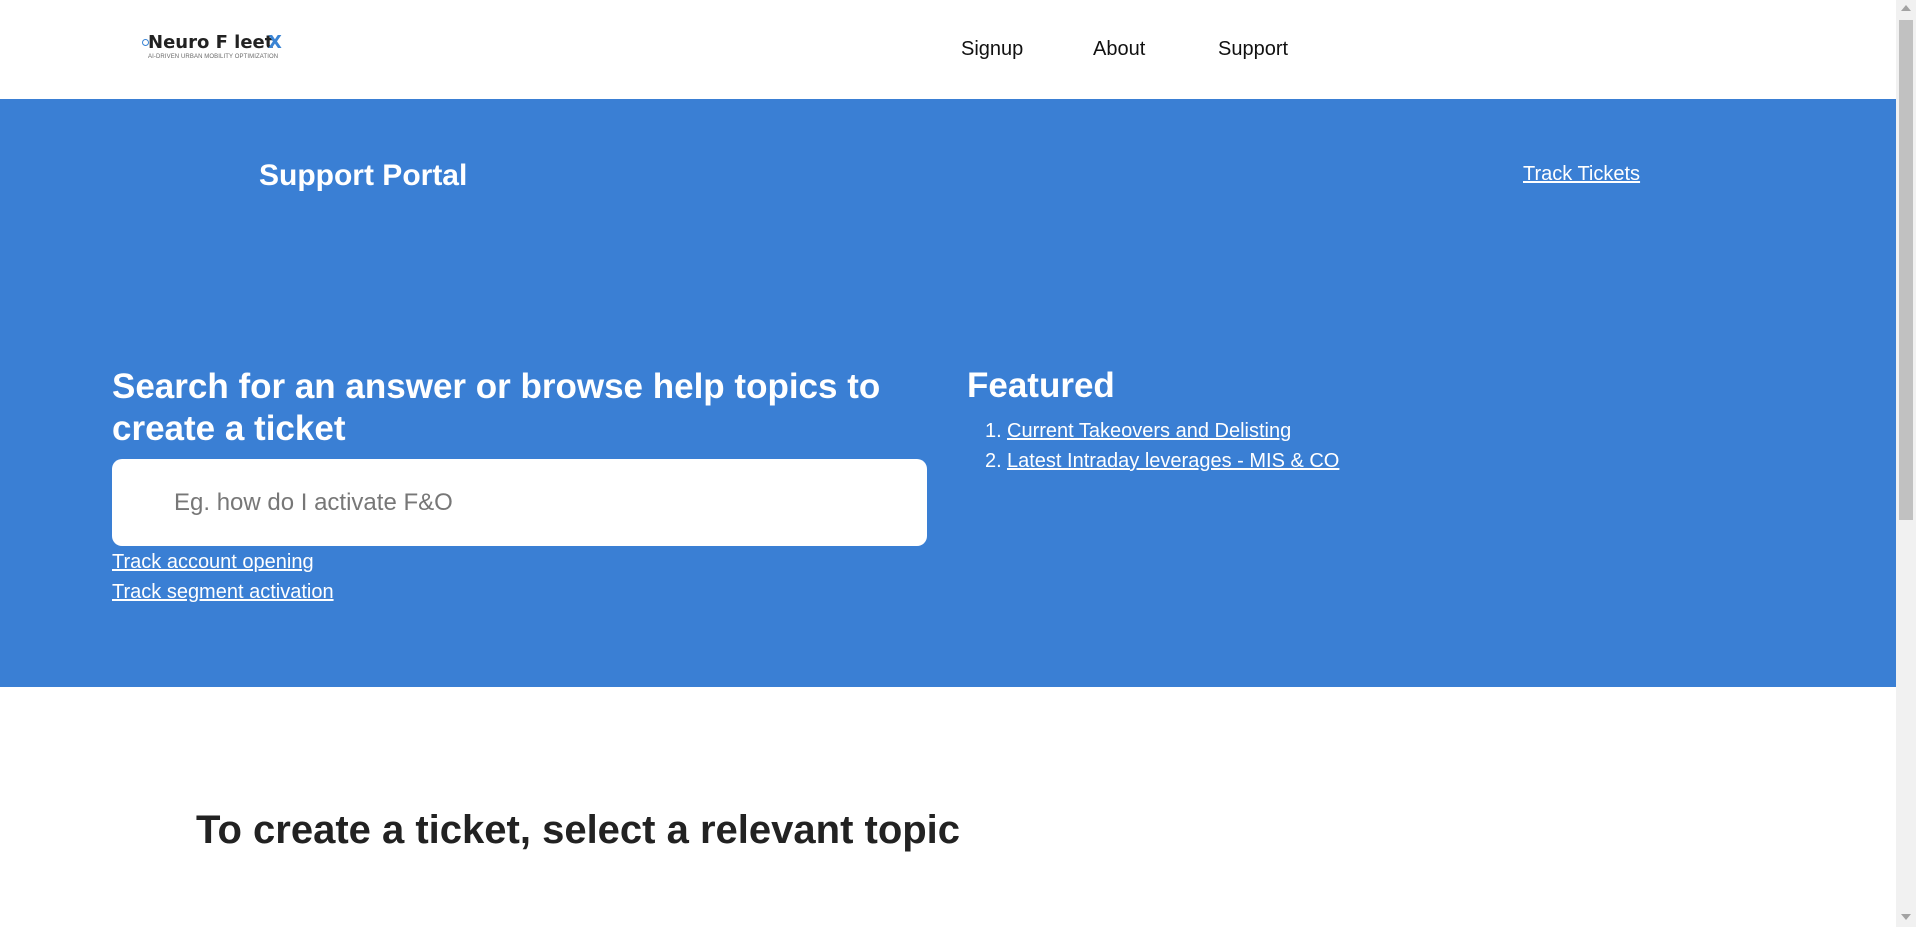 This screenshot has height=927, width=1916. Describe the element at coordinates (992, 49) in the screenshot. I see `nav-signup-link: Signup` at that location.